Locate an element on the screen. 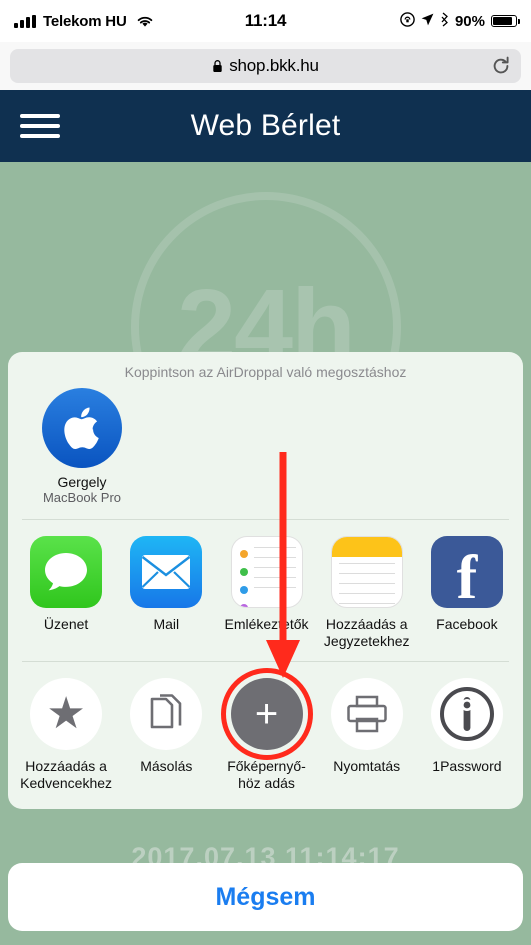  messages-icon is located at coordinates (66, 572).